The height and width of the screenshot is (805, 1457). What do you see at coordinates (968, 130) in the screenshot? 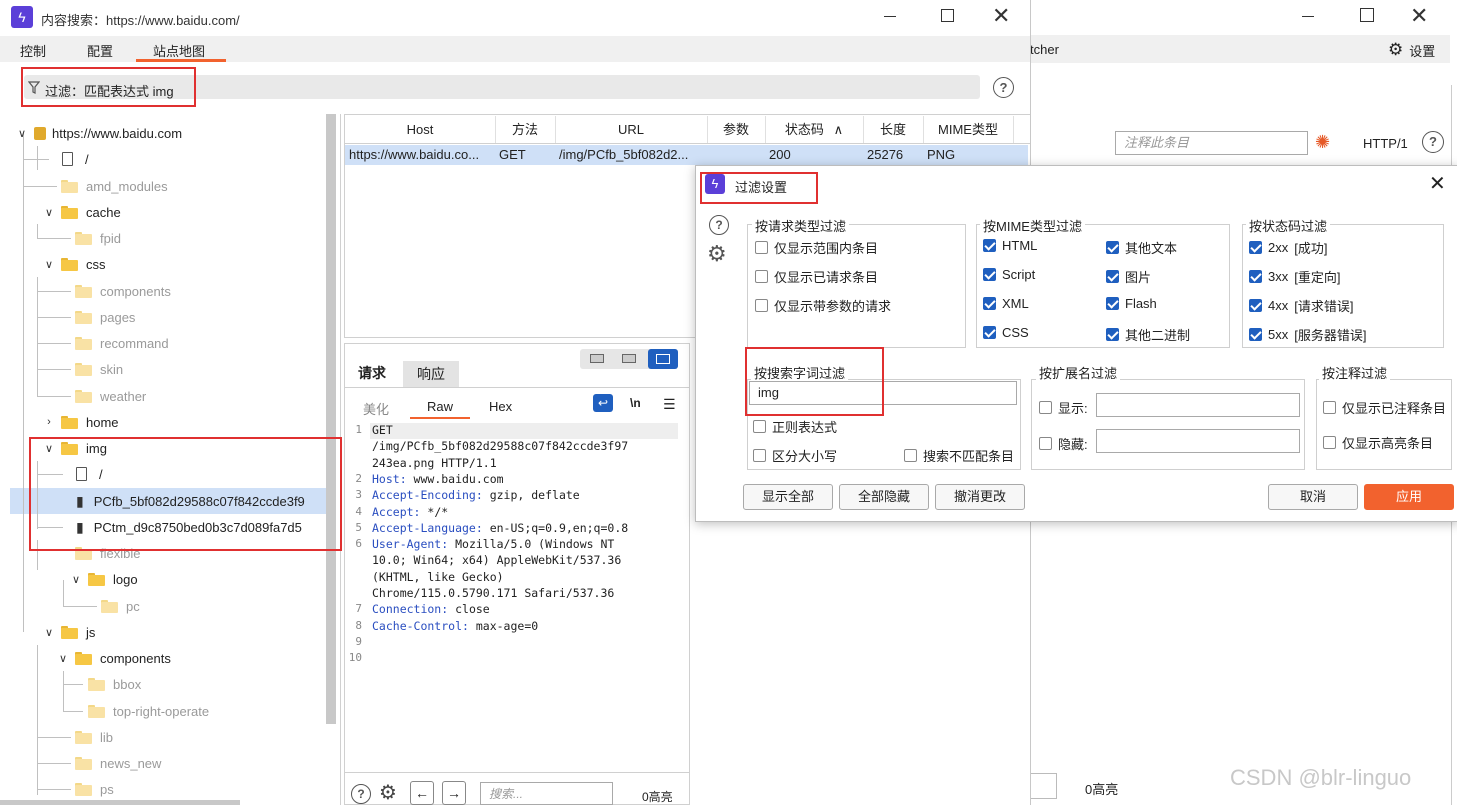
I see `col-mime: MIME类型` at bounding box center [968, 130].